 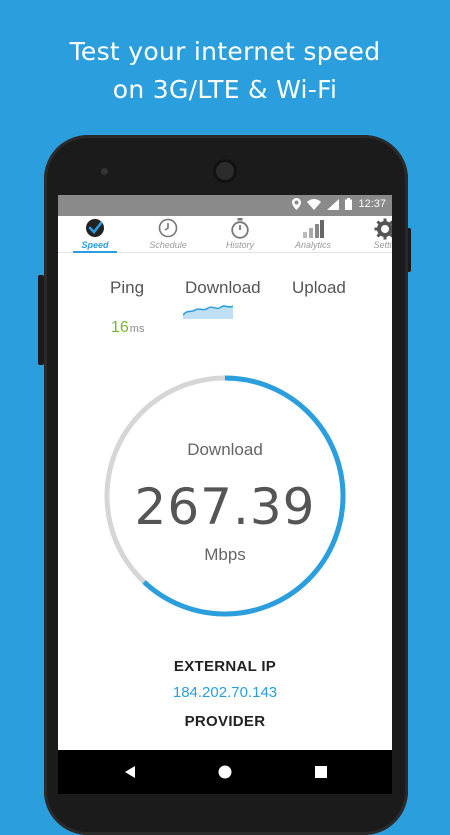 I want to click on home-icon, so click(x=225, y=772).